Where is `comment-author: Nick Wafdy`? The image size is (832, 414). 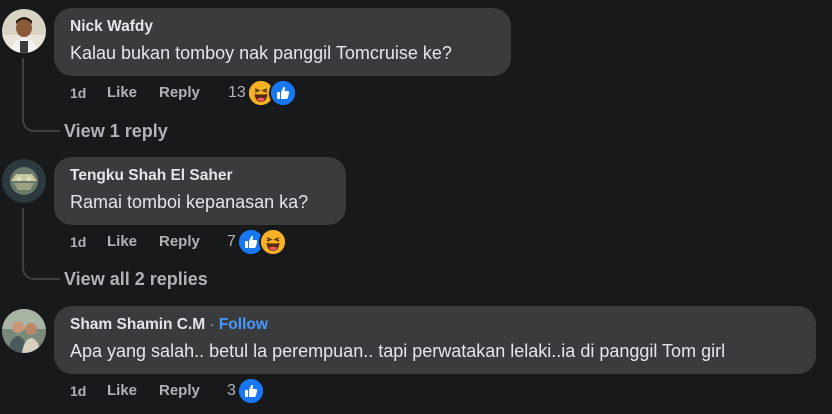 comment-author: Nick Wafdy is located at coordinates (282, 27).